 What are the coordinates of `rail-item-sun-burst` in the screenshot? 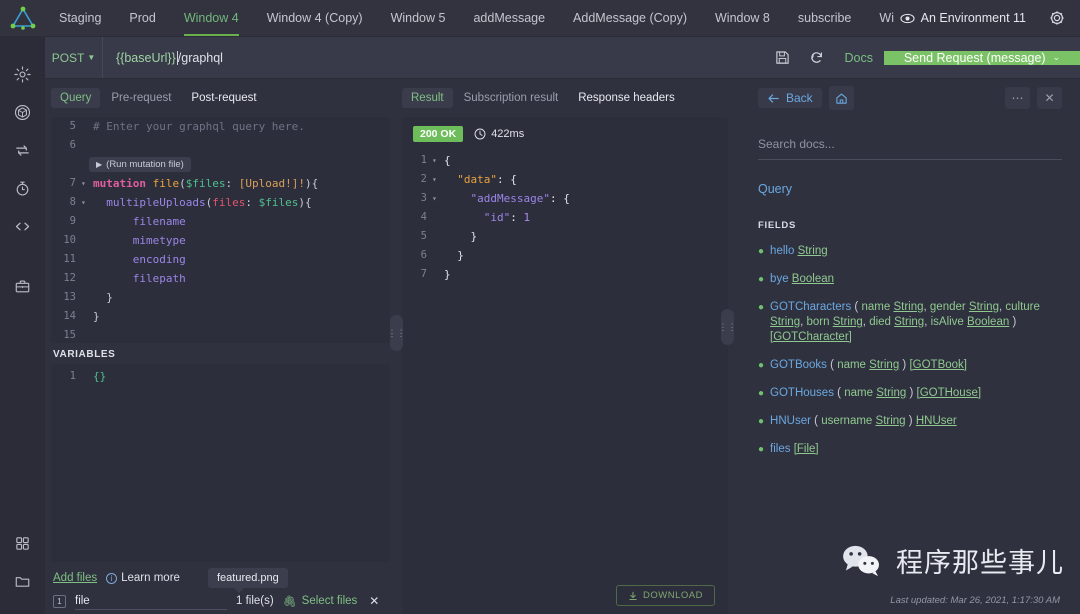 It's located at (22, 74).